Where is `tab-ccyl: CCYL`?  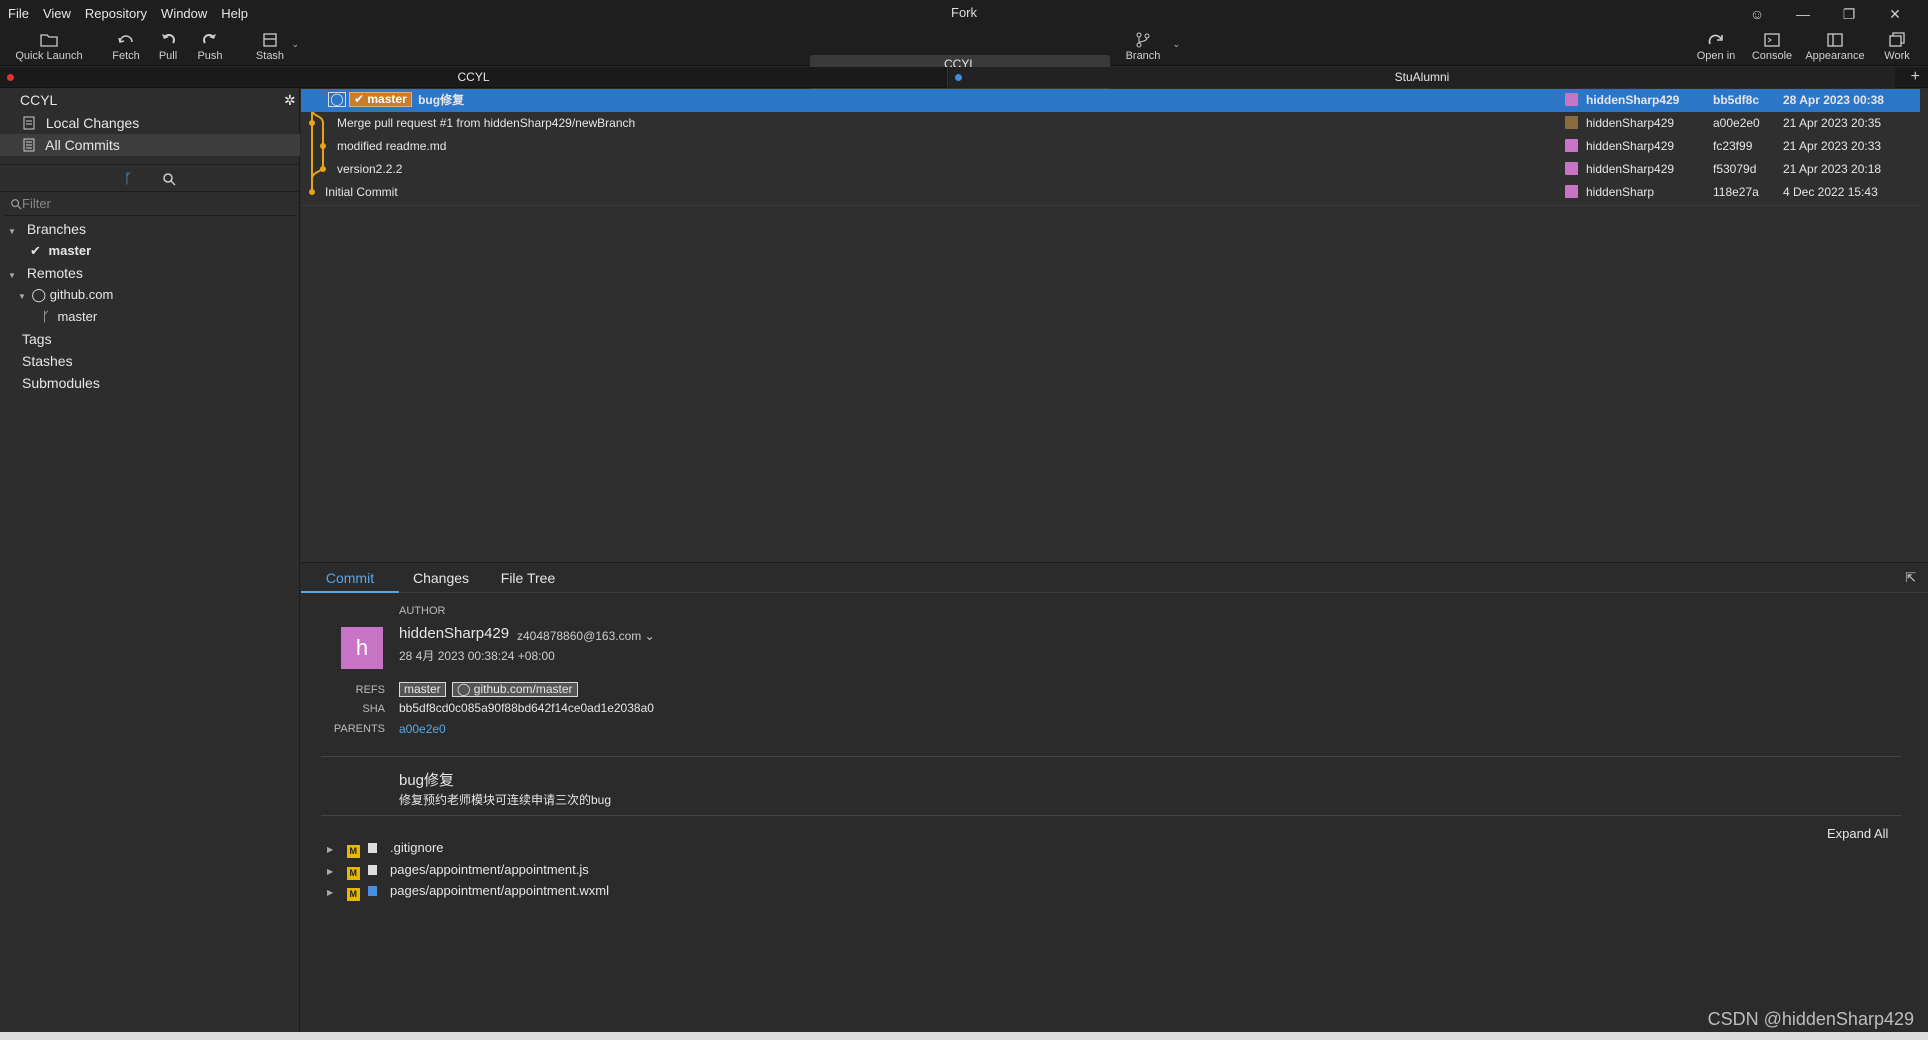 tab-ccyl: CCYL is located at coordinates (474, 77).